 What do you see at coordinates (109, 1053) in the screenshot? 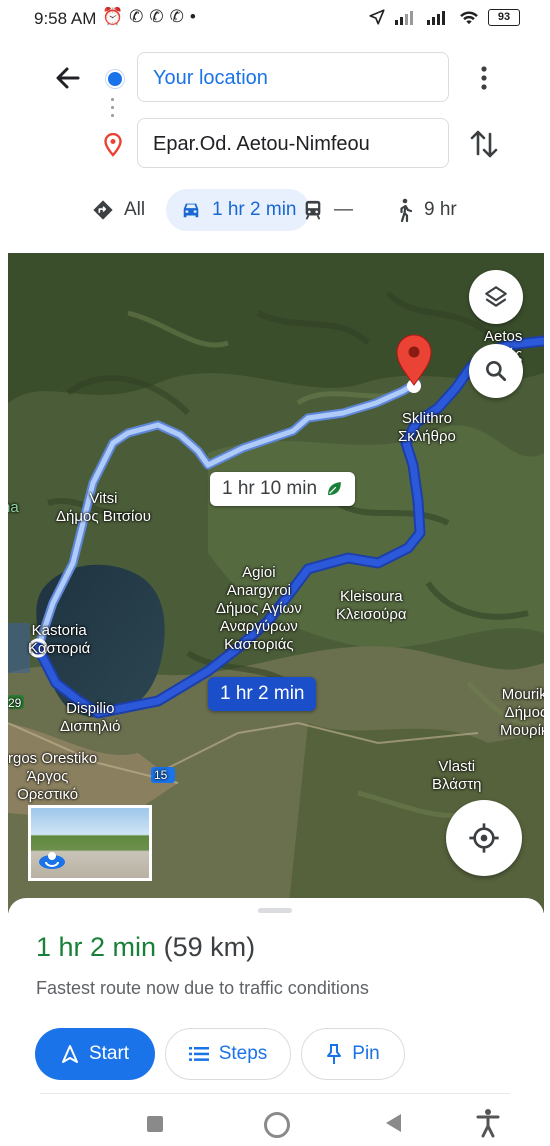
I see `start-button-label: Start` at bounding box center [109, 1053].